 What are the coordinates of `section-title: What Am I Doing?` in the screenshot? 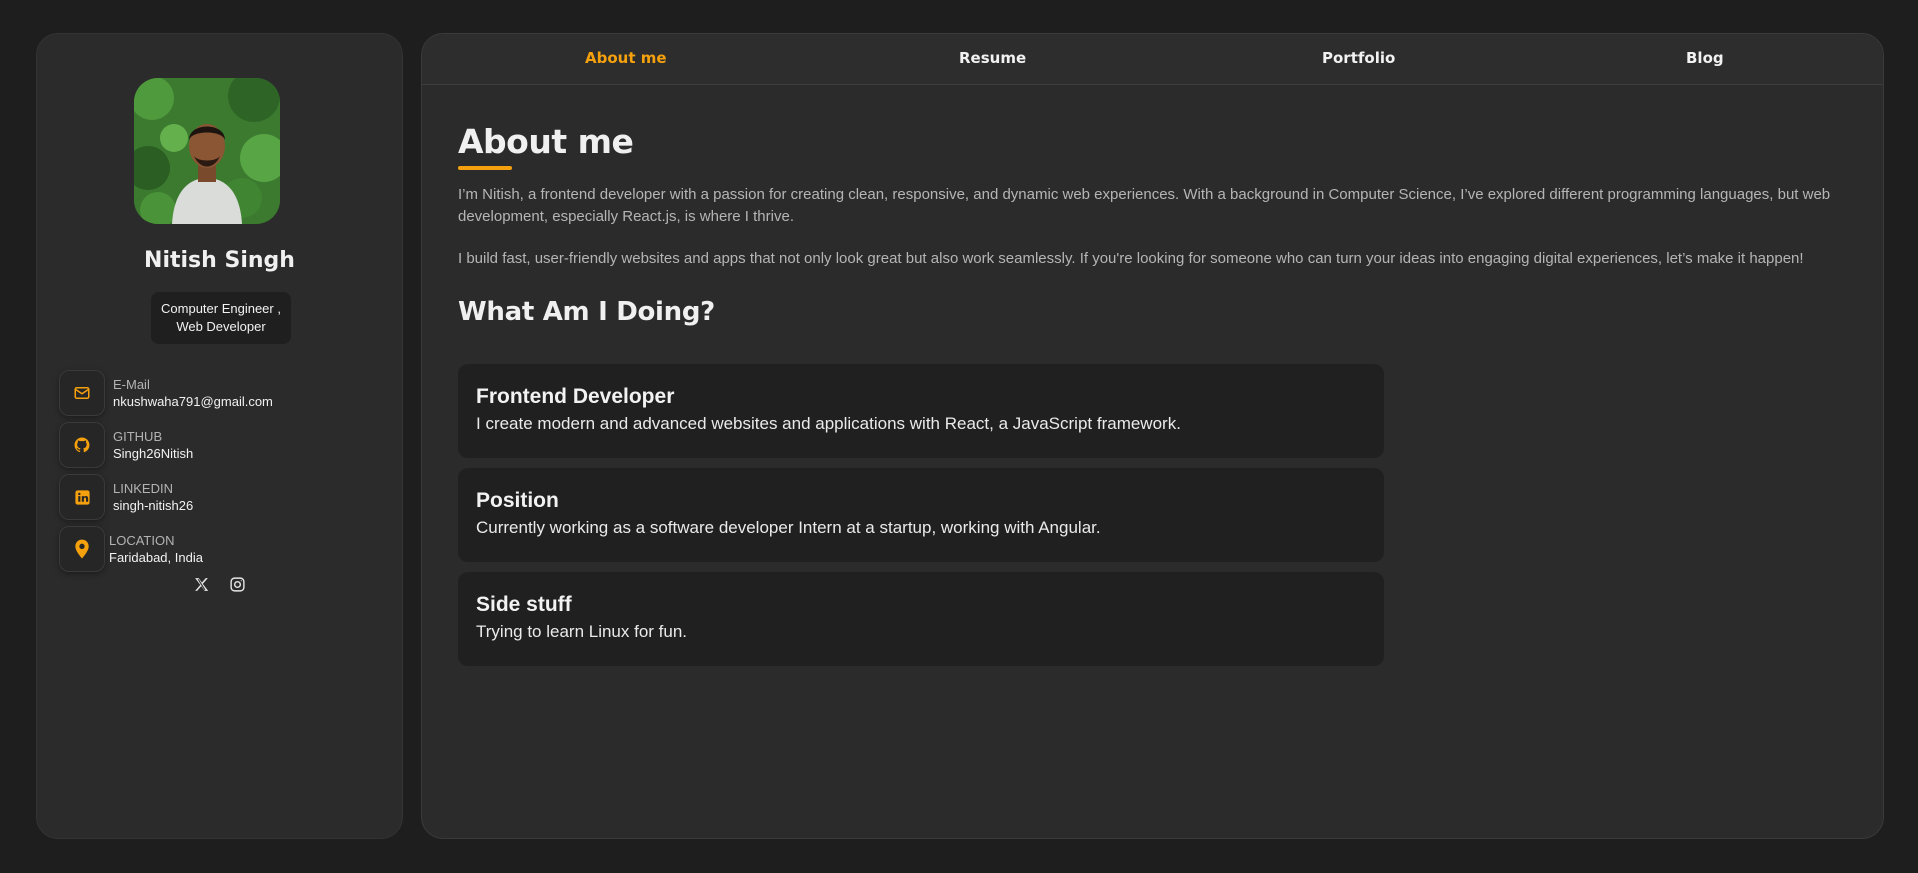 It's located at (586, 312).